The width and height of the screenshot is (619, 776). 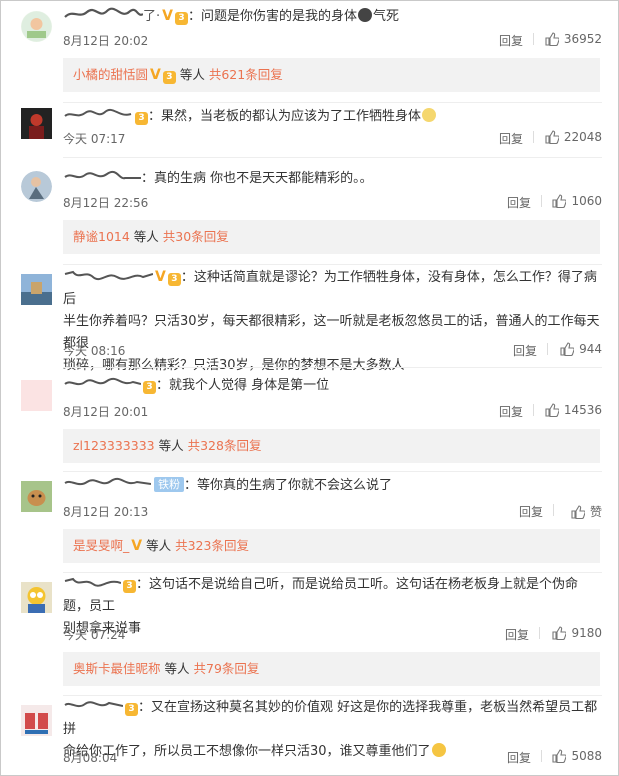 I want to click on reply-summary: 是旻旻啊_ V 等人 共323条回复, so click(x=331, y=546).